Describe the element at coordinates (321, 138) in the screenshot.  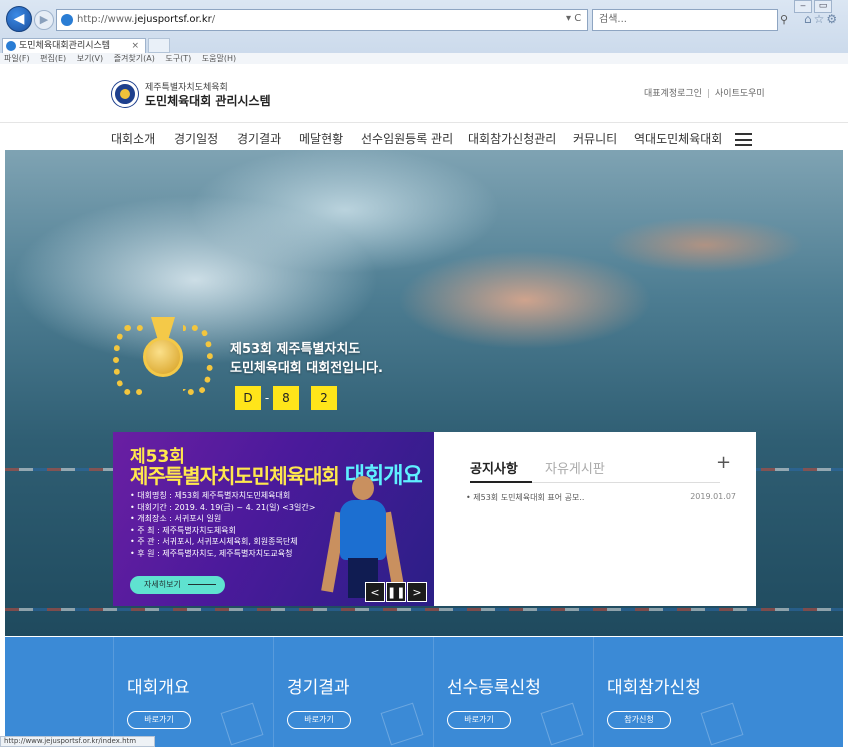
I see `nav-item-medals: 메달현황` at that location.